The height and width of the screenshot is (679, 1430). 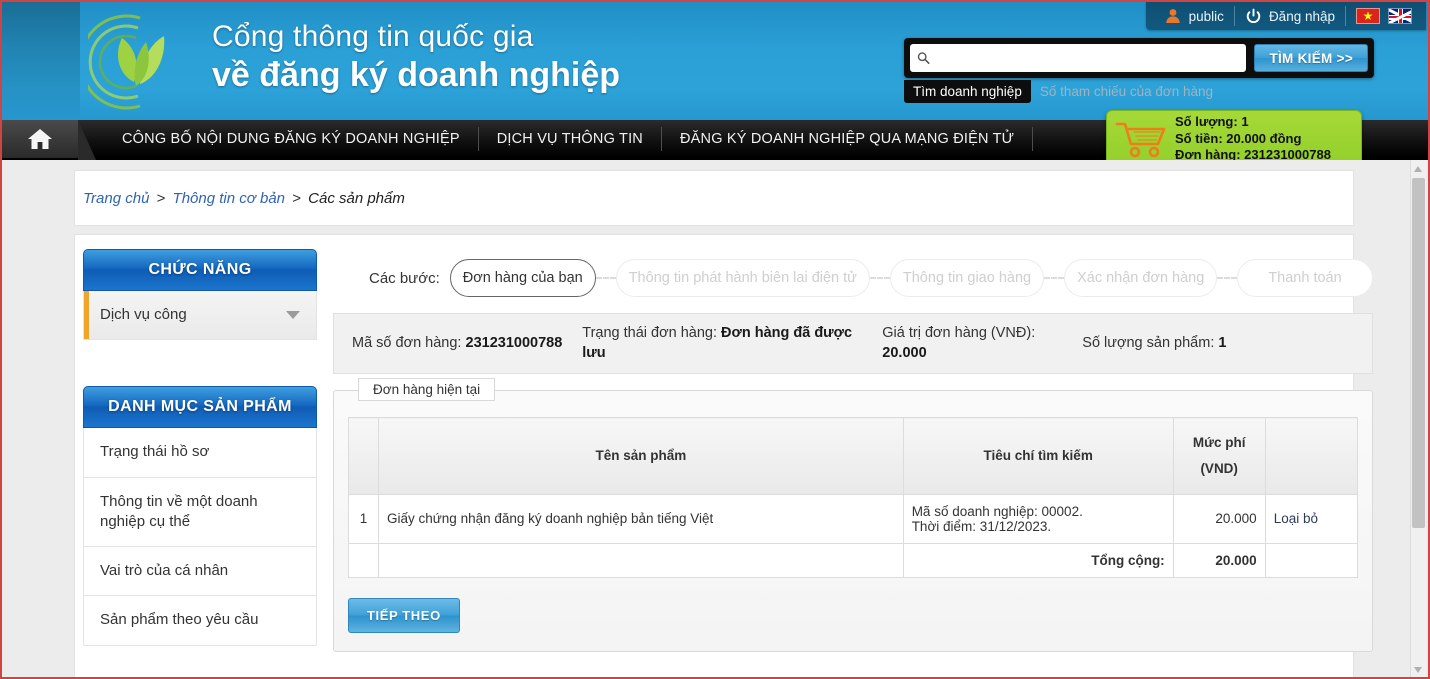 I want to click on nav-item-cong-bo: CÔNG BỐ NỘI DUNG ĐĂNG KÝ DOANH NGHIỆP, so click(x=291, y=139).